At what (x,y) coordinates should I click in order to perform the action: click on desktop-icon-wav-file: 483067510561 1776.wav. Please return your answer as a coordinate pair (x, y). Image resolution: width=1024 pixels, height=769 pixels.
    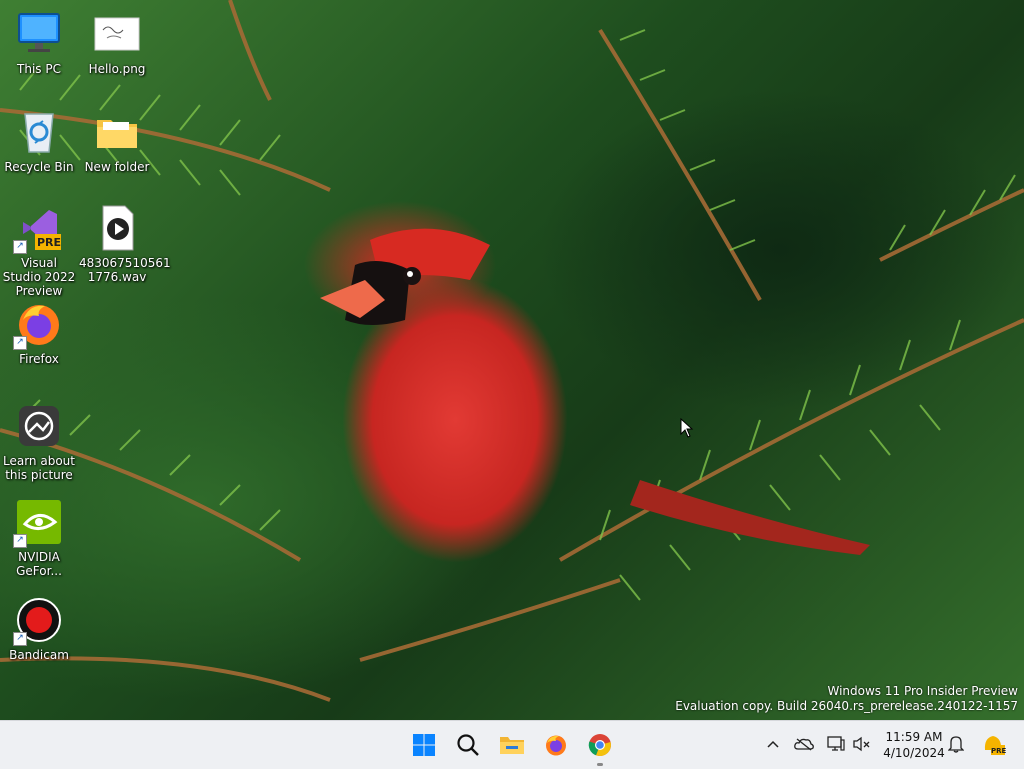
    Looking at the image, I should click on (125, 244).